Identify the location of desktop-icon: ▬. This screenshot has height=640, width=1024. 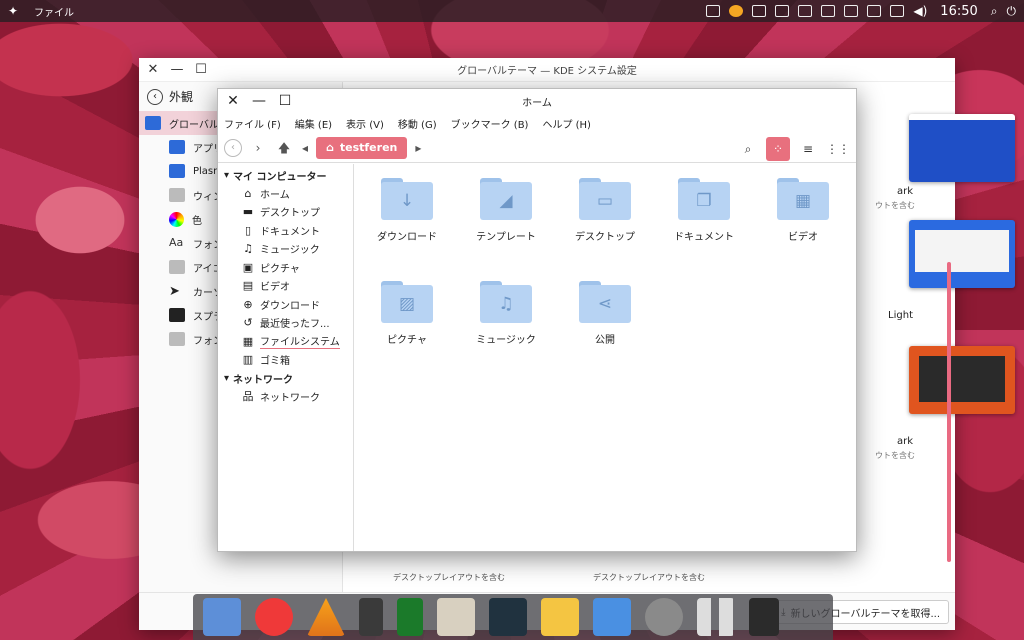
(248, 212).